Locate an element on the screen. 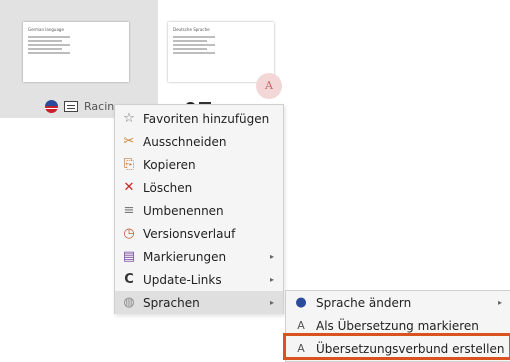 This screenshot has height=362, width=510. menu-item-label: Update-Links is located at coordinates (182, 279).